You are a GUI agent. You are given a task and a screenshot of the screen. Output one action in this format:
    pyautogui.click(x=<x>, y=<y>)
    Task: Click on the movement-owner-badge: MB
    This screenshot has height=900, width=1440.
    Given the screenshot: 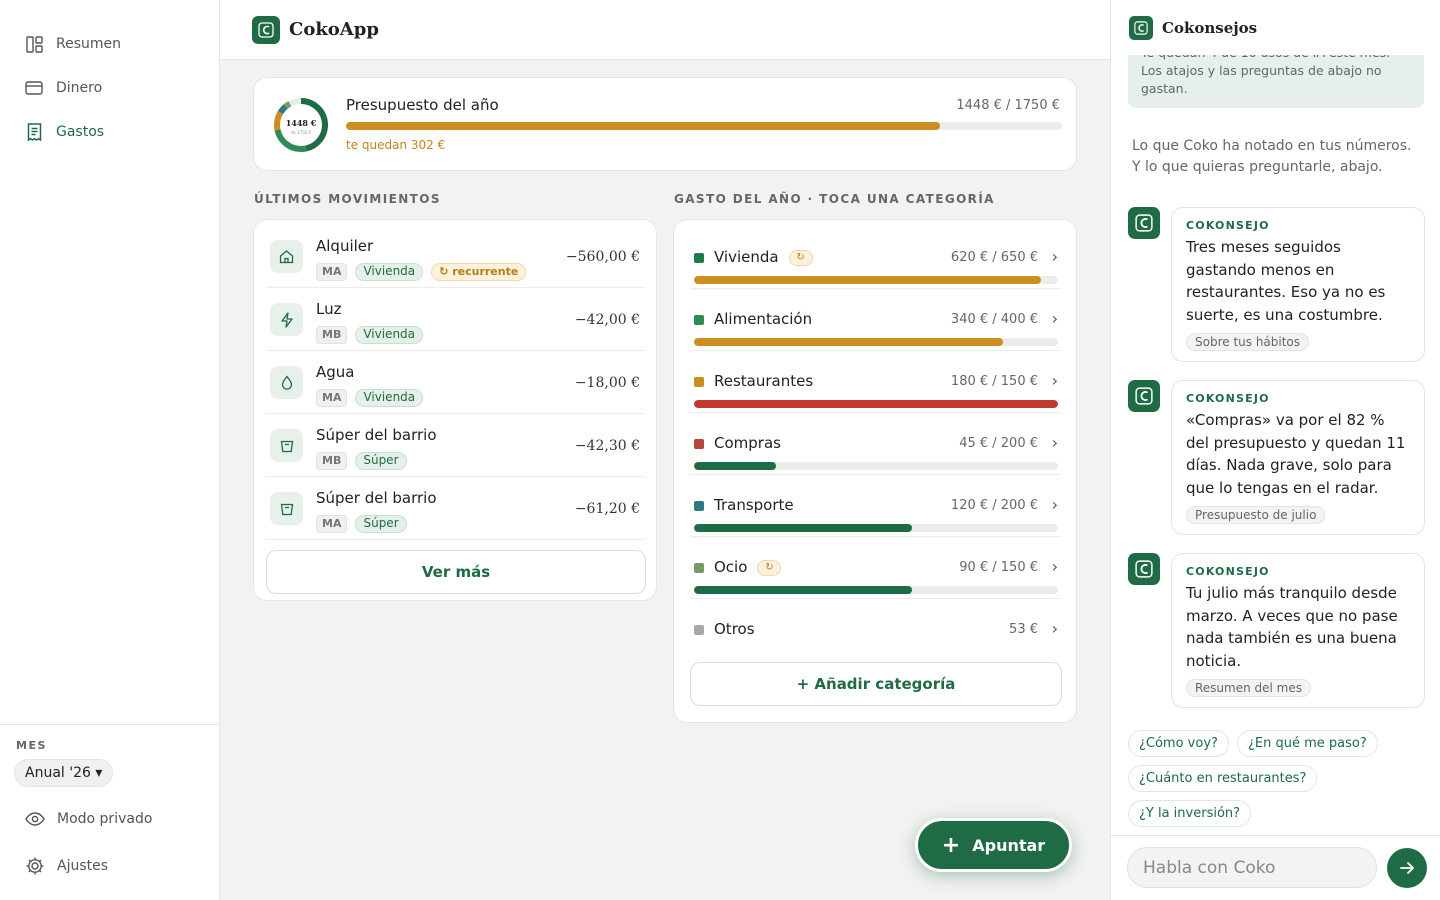 What is the action you would take?
    pyautogui.click(x=332, y=335)
    